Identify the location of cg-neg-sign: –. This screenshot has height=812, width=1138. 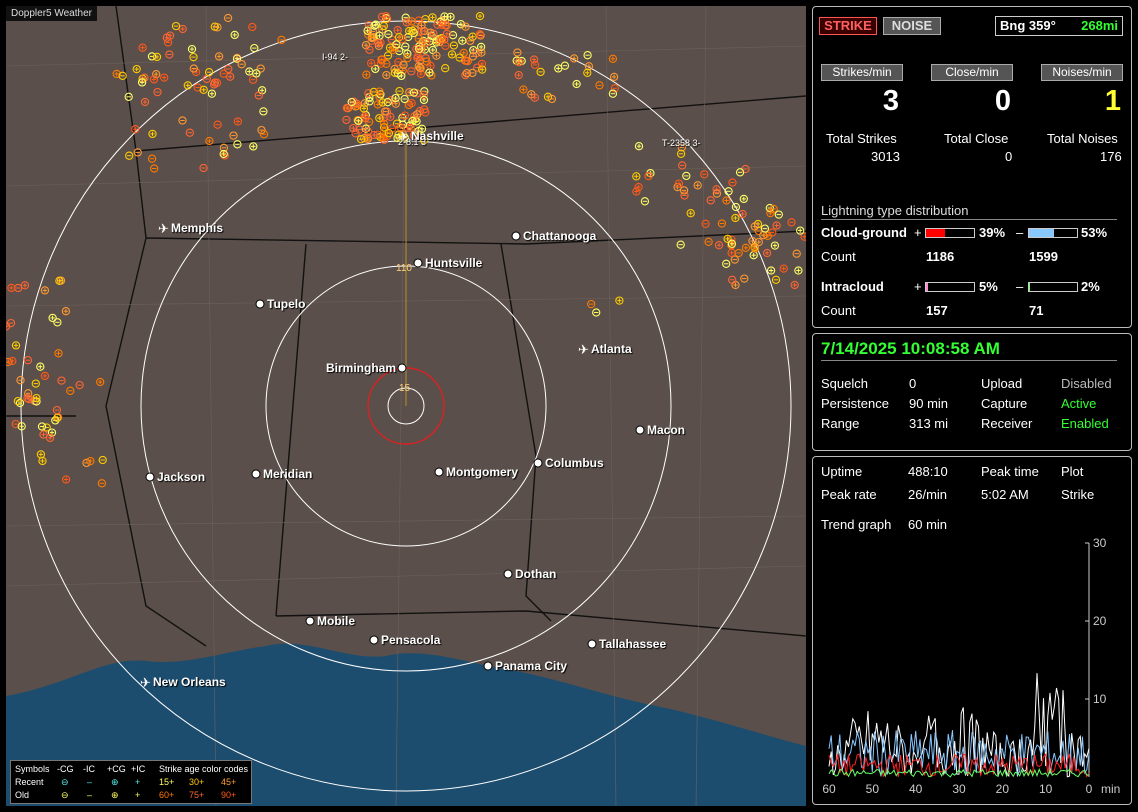
(1020, 232).